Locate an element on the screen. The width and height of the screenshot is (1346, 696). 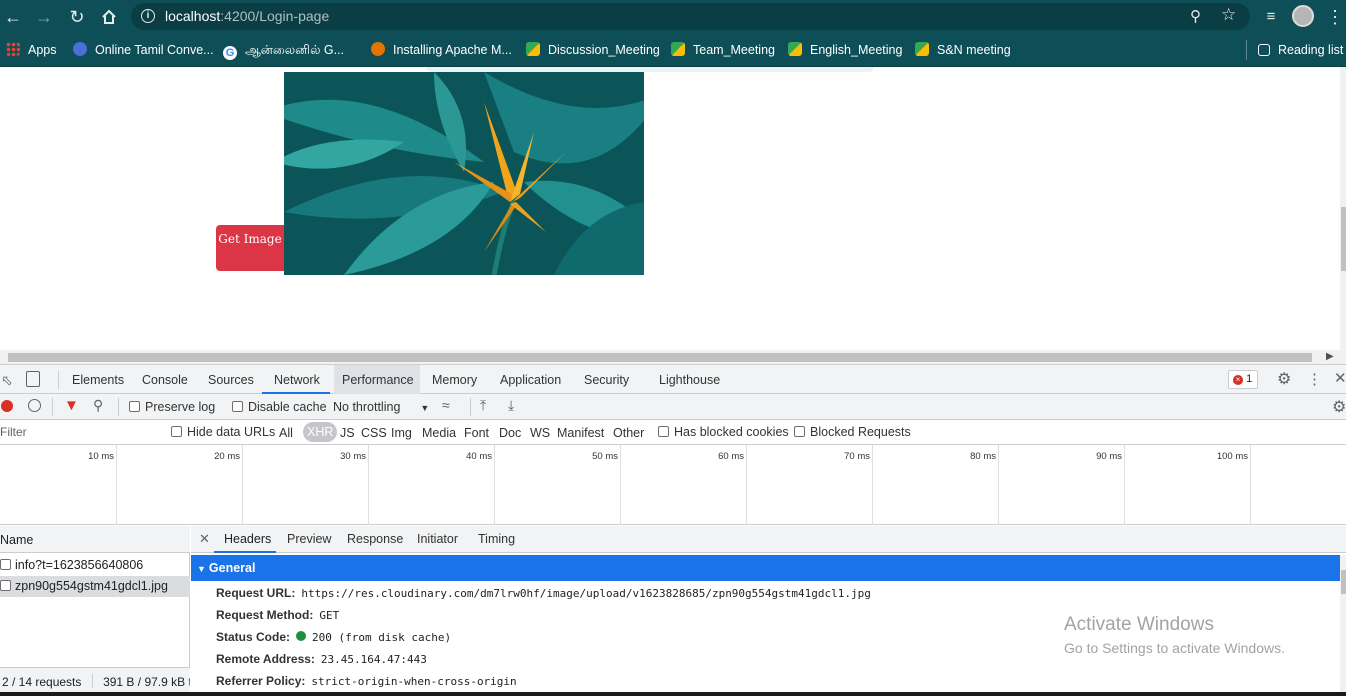
bookmark-english-meeting: English_Meeting is located at coordinates (845, 50).